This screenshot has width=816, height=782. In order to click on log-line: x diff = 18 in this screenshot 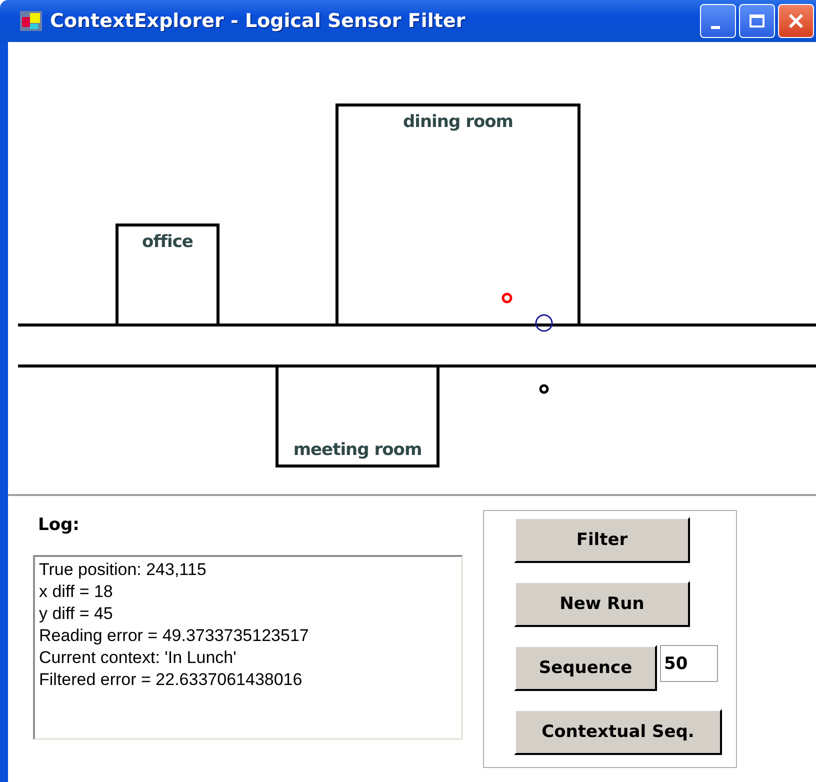, I will do `click(76, 592)`.